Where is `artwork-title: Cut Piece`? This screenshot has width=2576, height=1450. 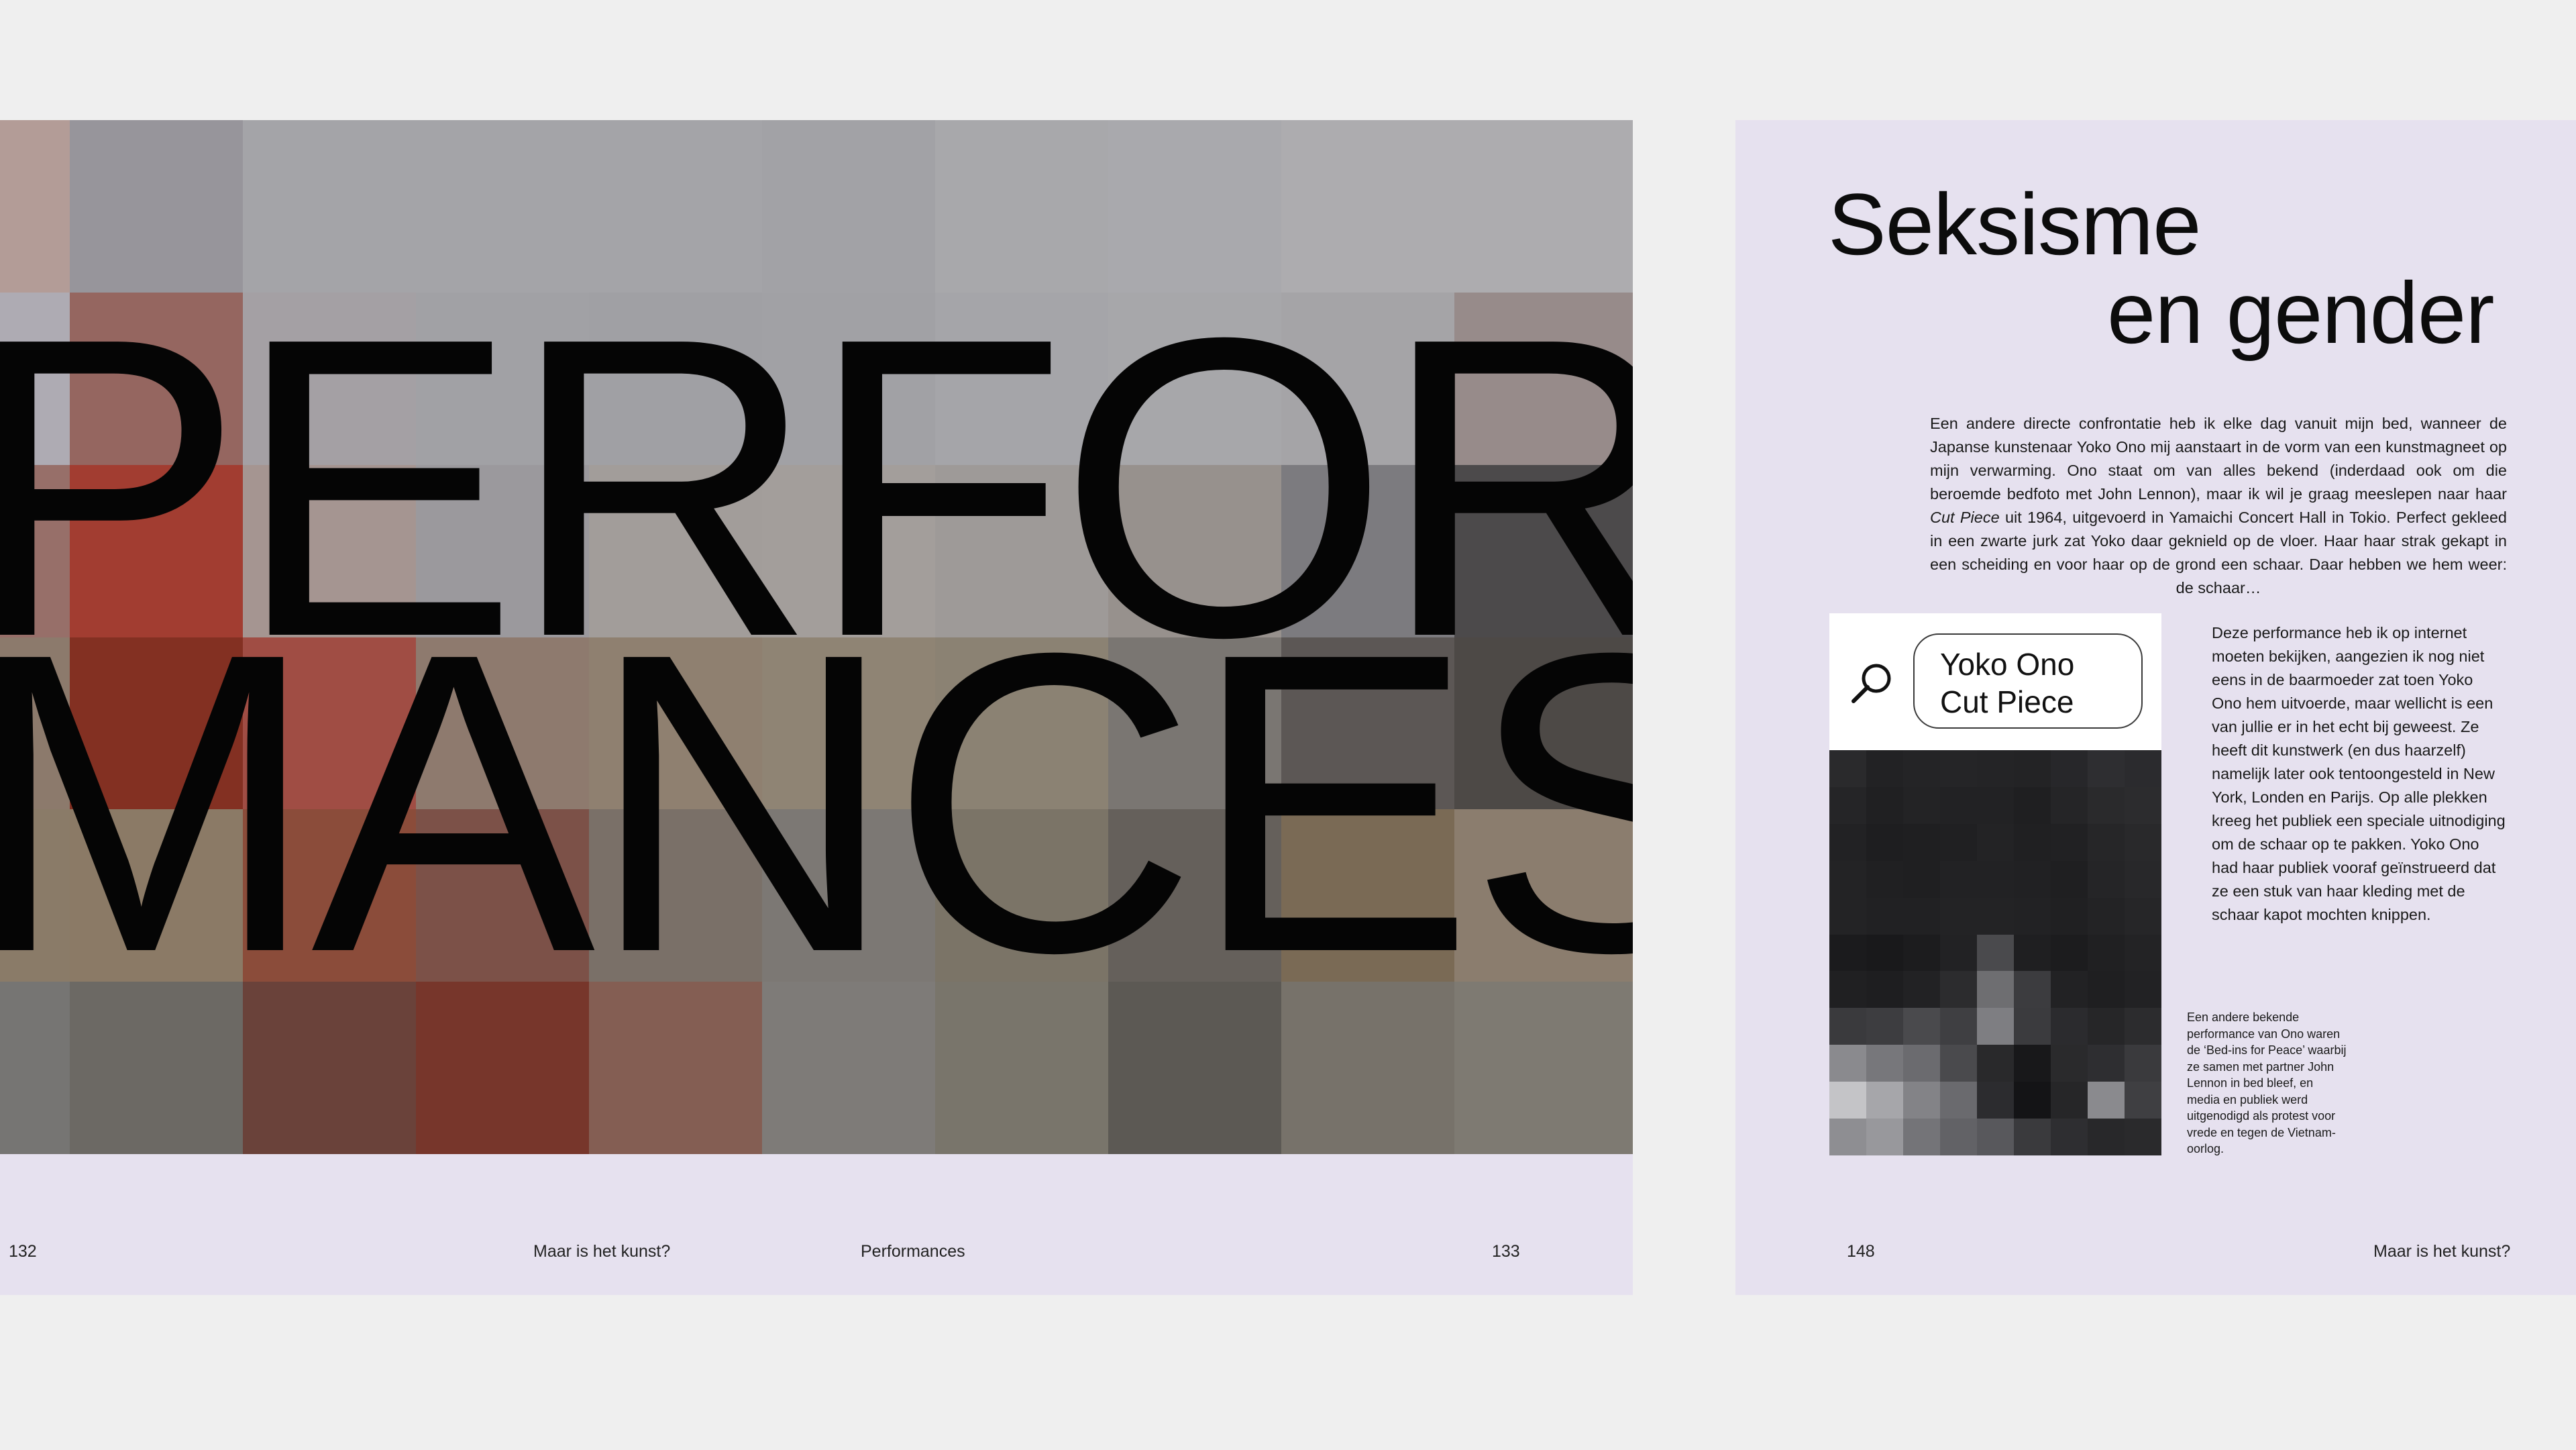
artwork-title: Cut Piece is located at coordinates (1965, 517).